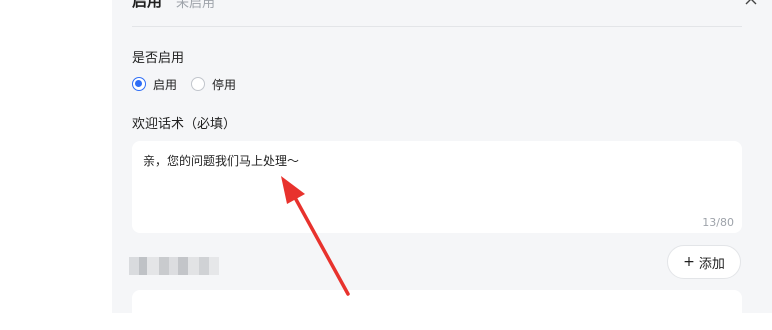  I want to click on radio-checked-icon, so click(139, 84).